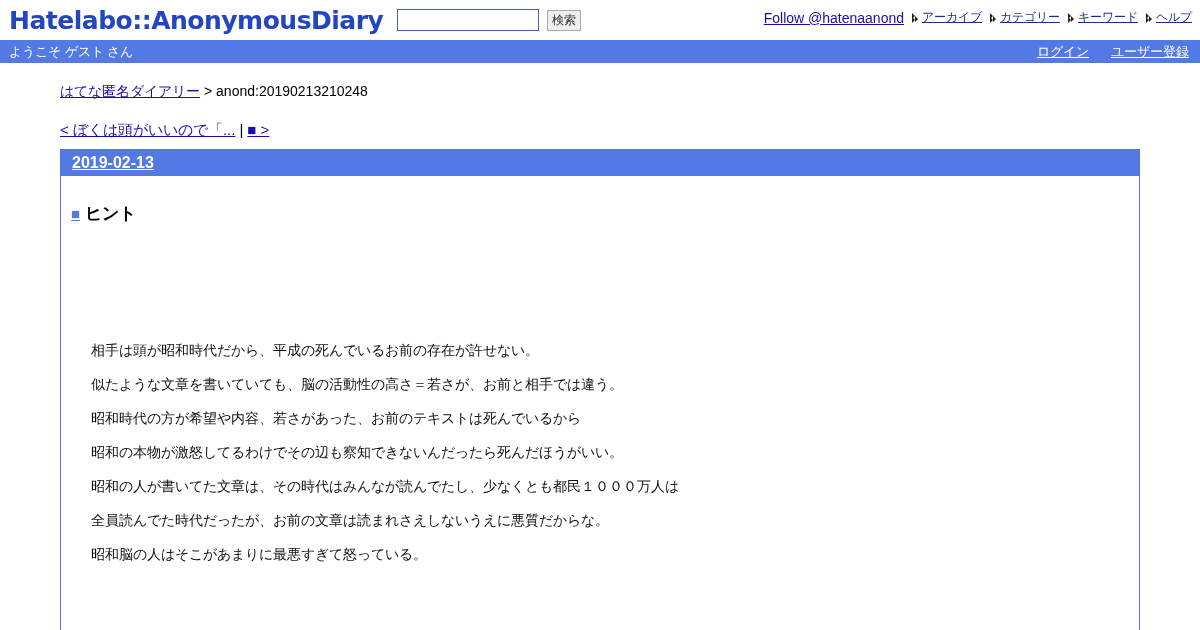 The width and height of the screenshot is (1200, 630). I want to click on body-paragraph: 昭和の人が書いてた文章は、その時代はみんなが読んでたし、少なくとも都民１０００万人は, so click(385, 486).